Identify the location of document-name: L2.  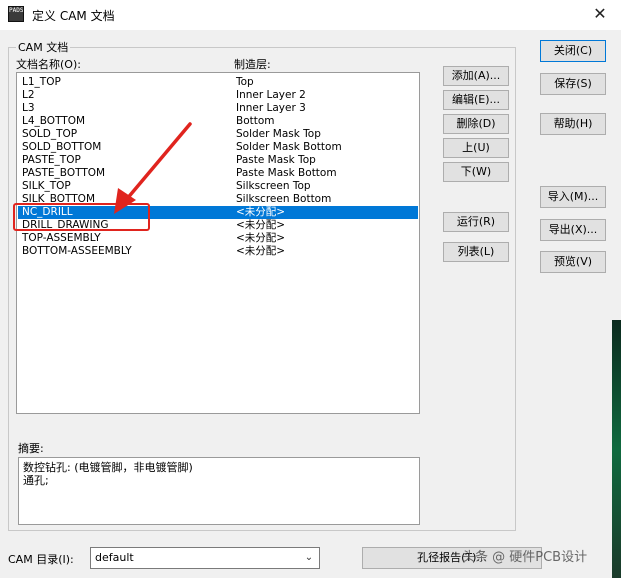
(28, 95).